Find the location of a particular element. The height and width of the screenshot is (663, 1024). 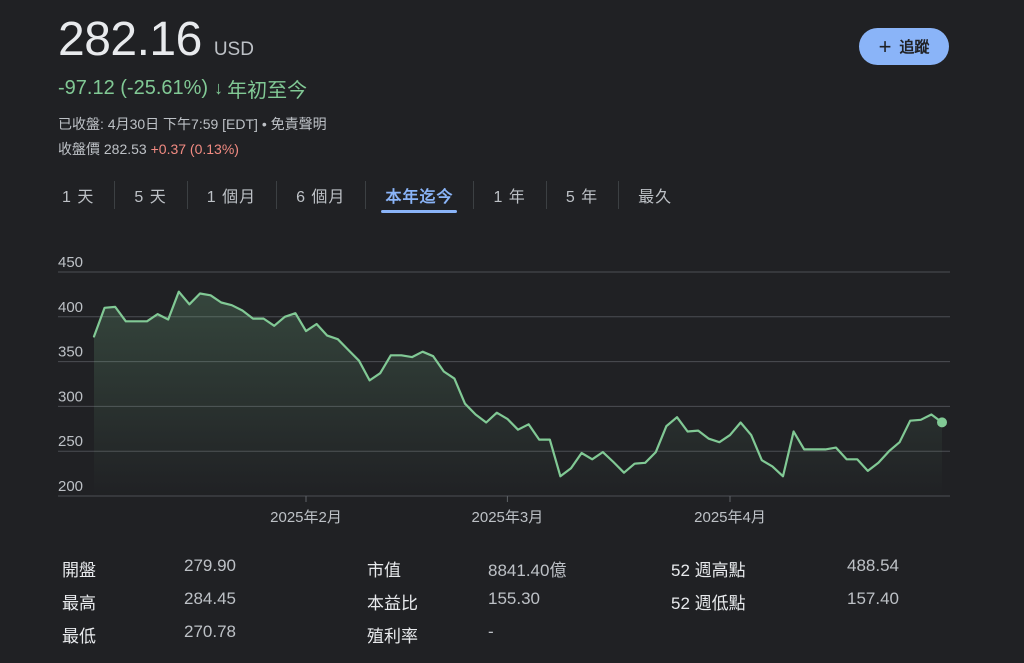

stat-value: 8841.40億 is located at coordinates (527, 570).